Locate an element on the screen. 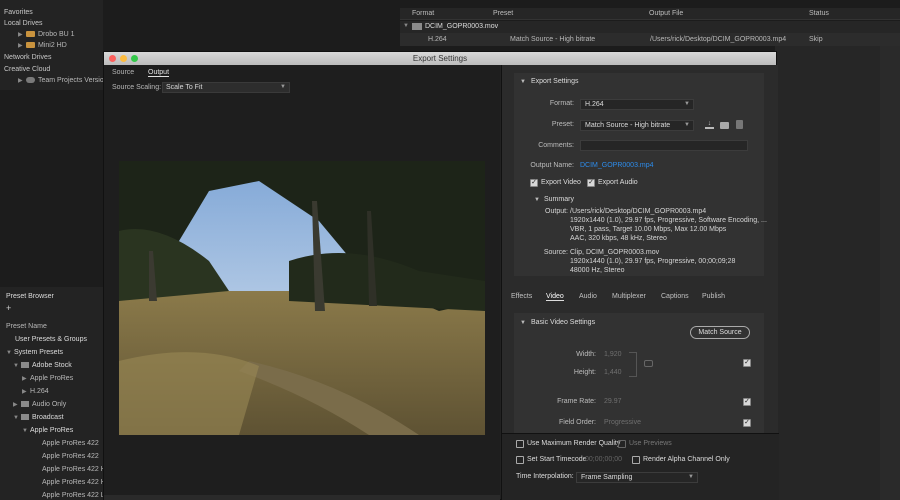 This screenshot has height=500, width=900. use-previews-checkbox is located at coordinates (622, 444).